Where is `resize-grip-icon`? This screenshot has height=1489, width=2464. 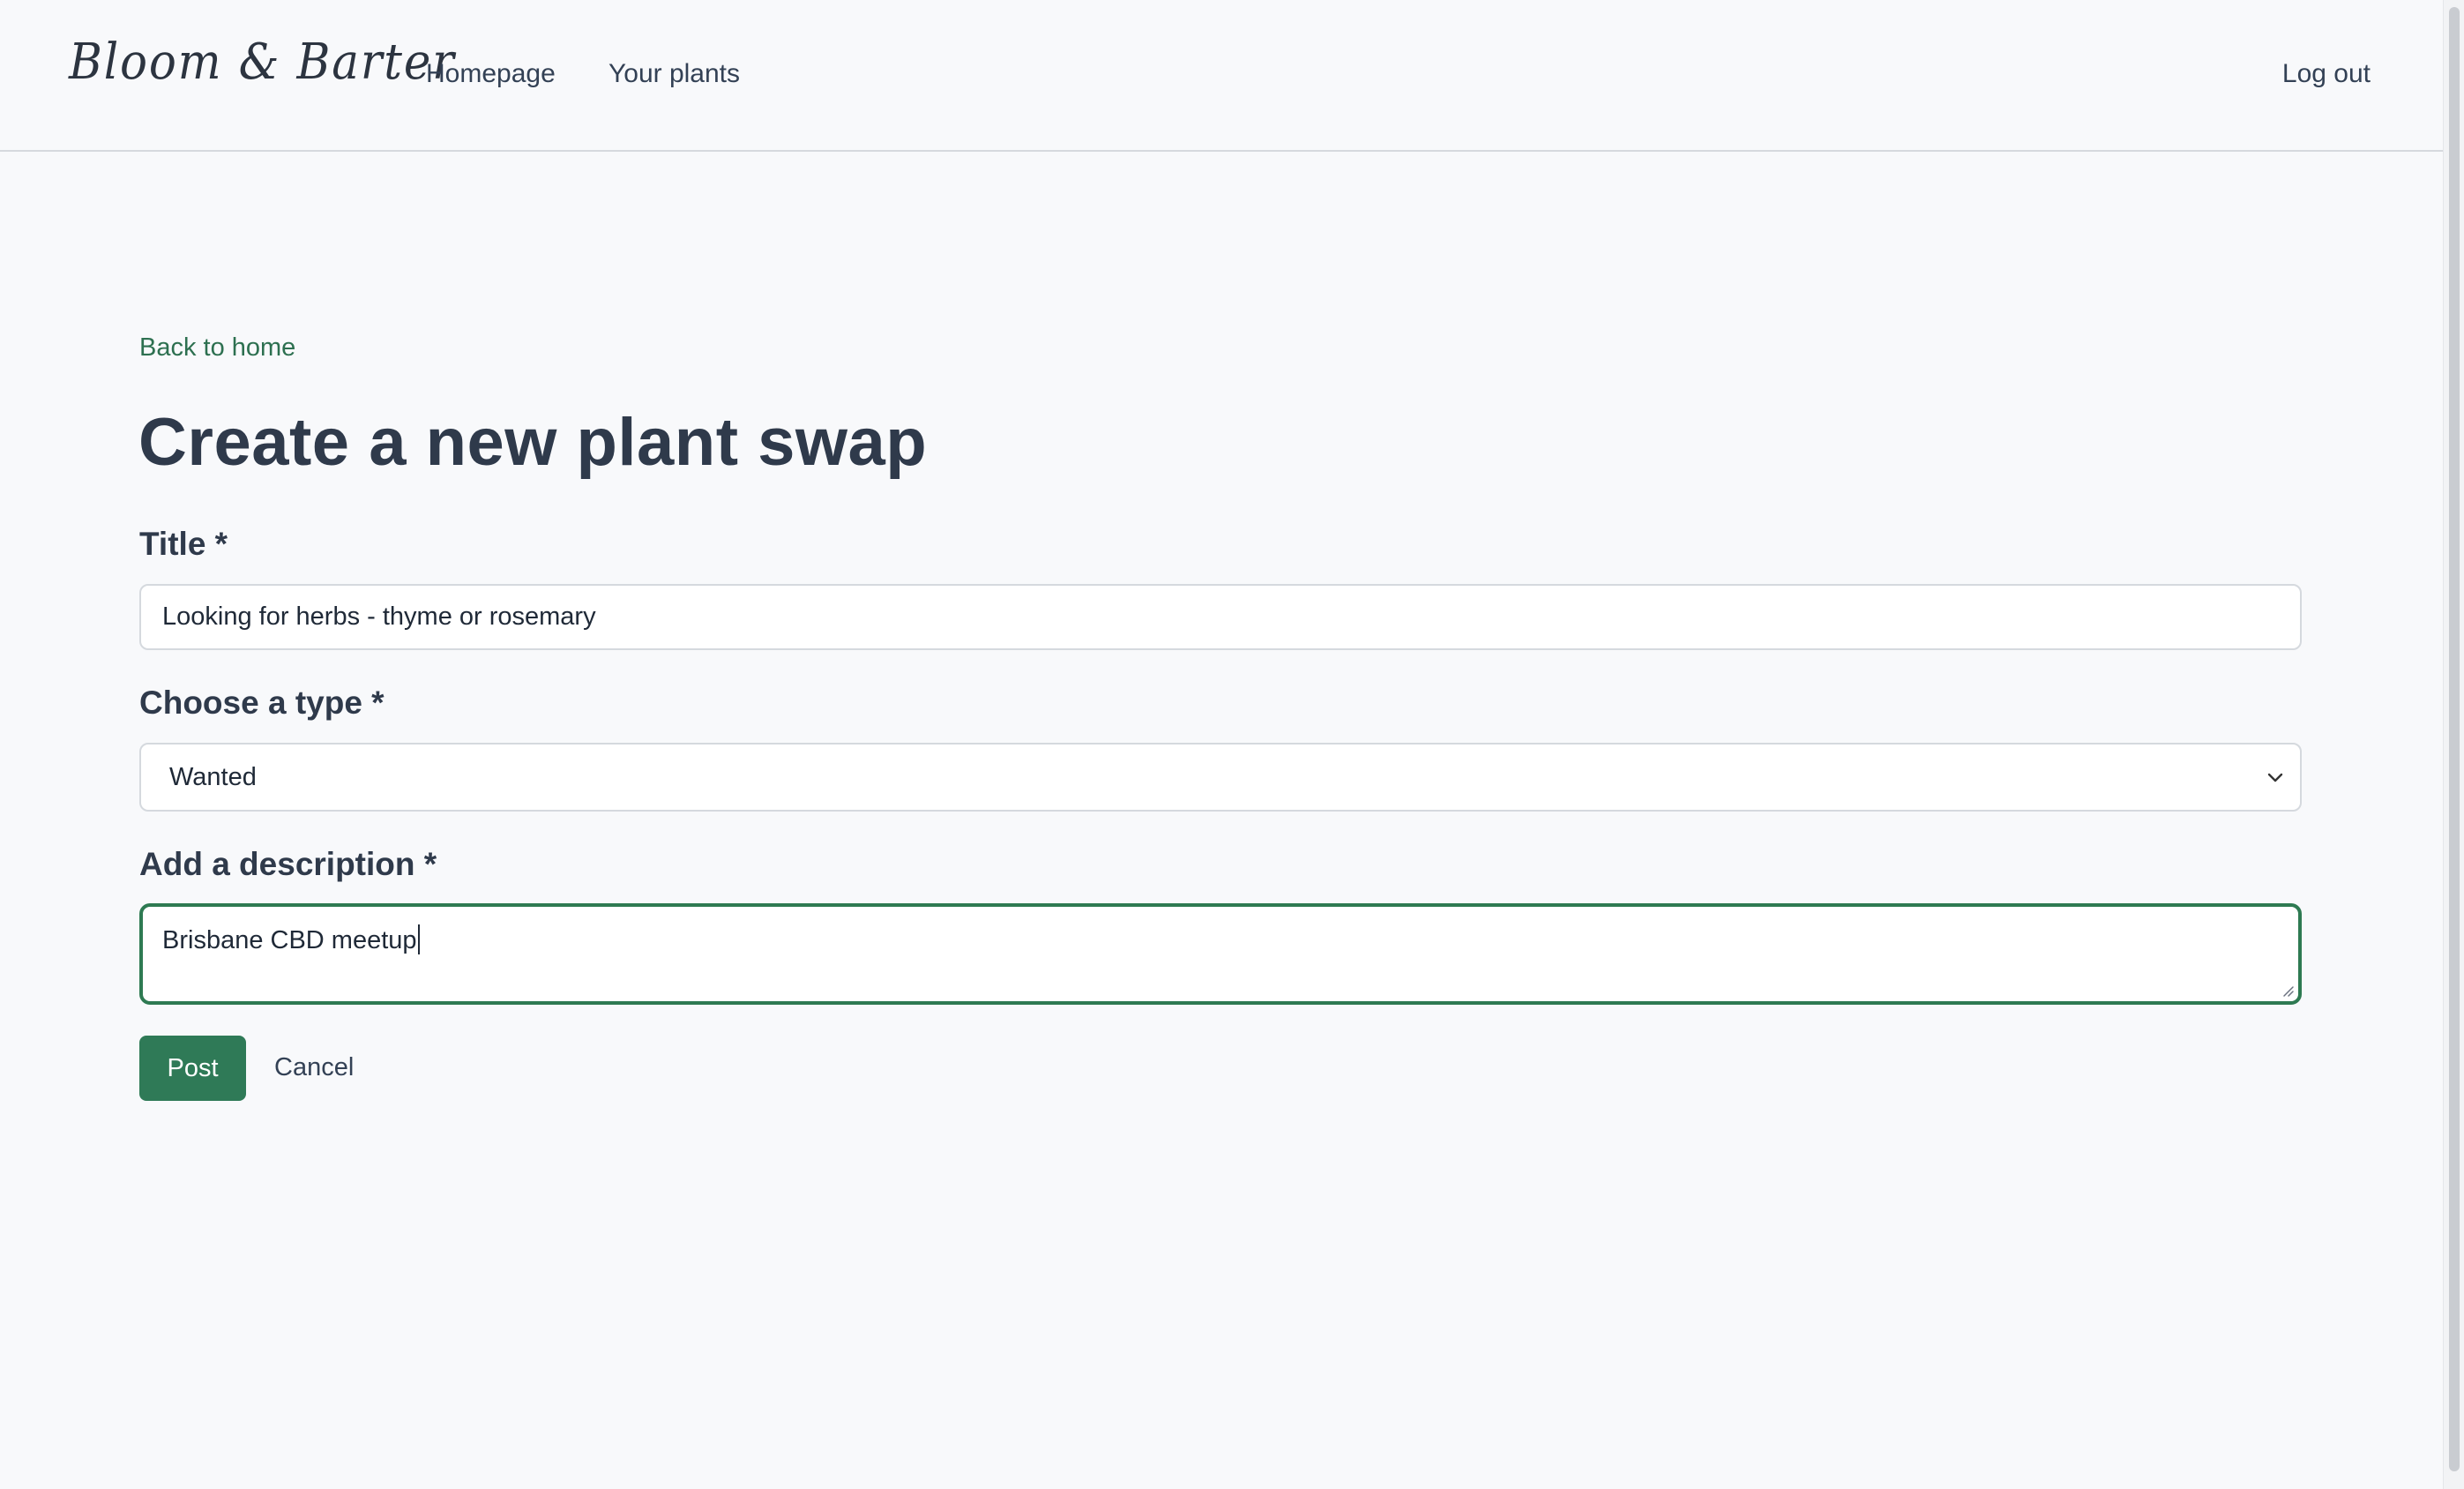 resize-grip-icon is located at coordinates (2288, 991).